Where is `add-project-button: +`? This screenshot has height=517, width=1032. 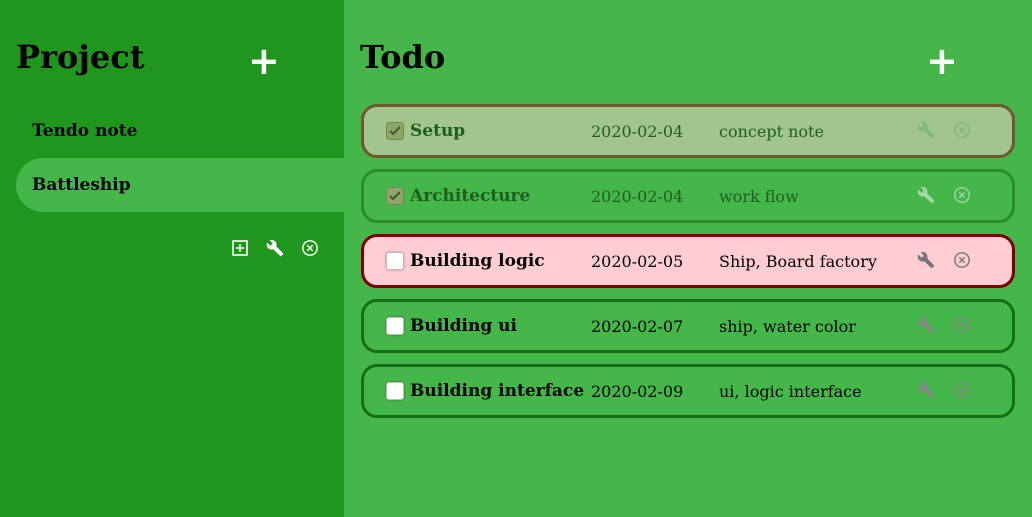 add-project-button: + is located at coordinates (264, 61).